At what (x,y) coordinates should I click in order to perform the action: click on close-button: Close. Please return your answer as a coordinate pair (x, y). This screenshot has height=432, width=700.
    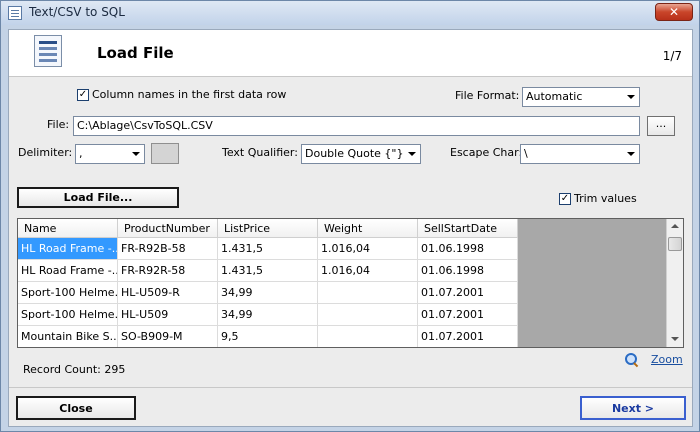
    Looking at the image, I should click on (76, 408).